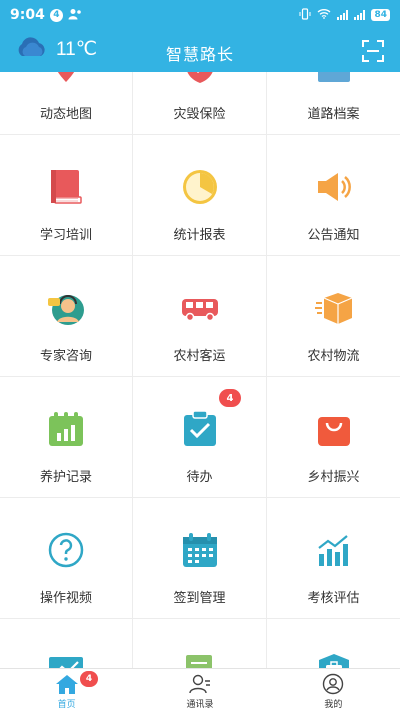 Image resolution: width=400 pixels, height=711 pixels. What do you see at coordinates (66, 643) in the screenshot?
I see `grid-item-trend-board` at bounding box center [66, 643].